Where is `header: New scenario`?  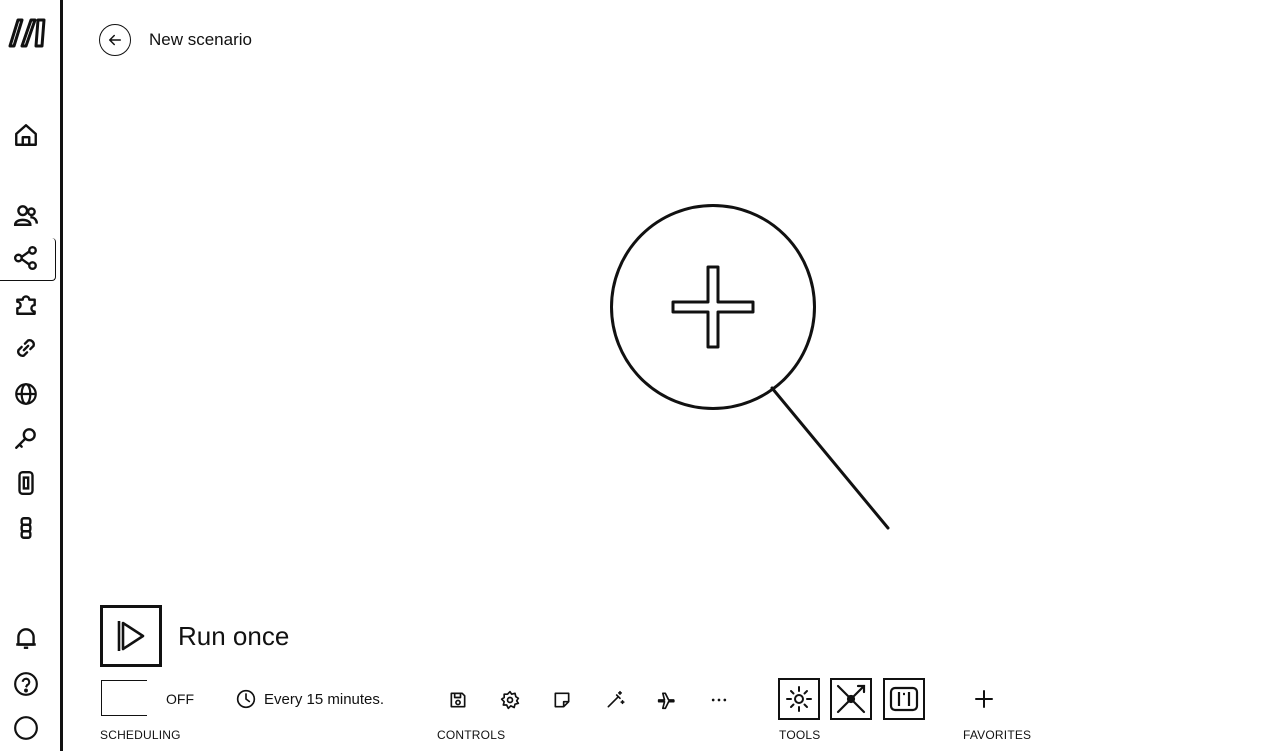
header: New scenario is located at coordinates (175, 40).